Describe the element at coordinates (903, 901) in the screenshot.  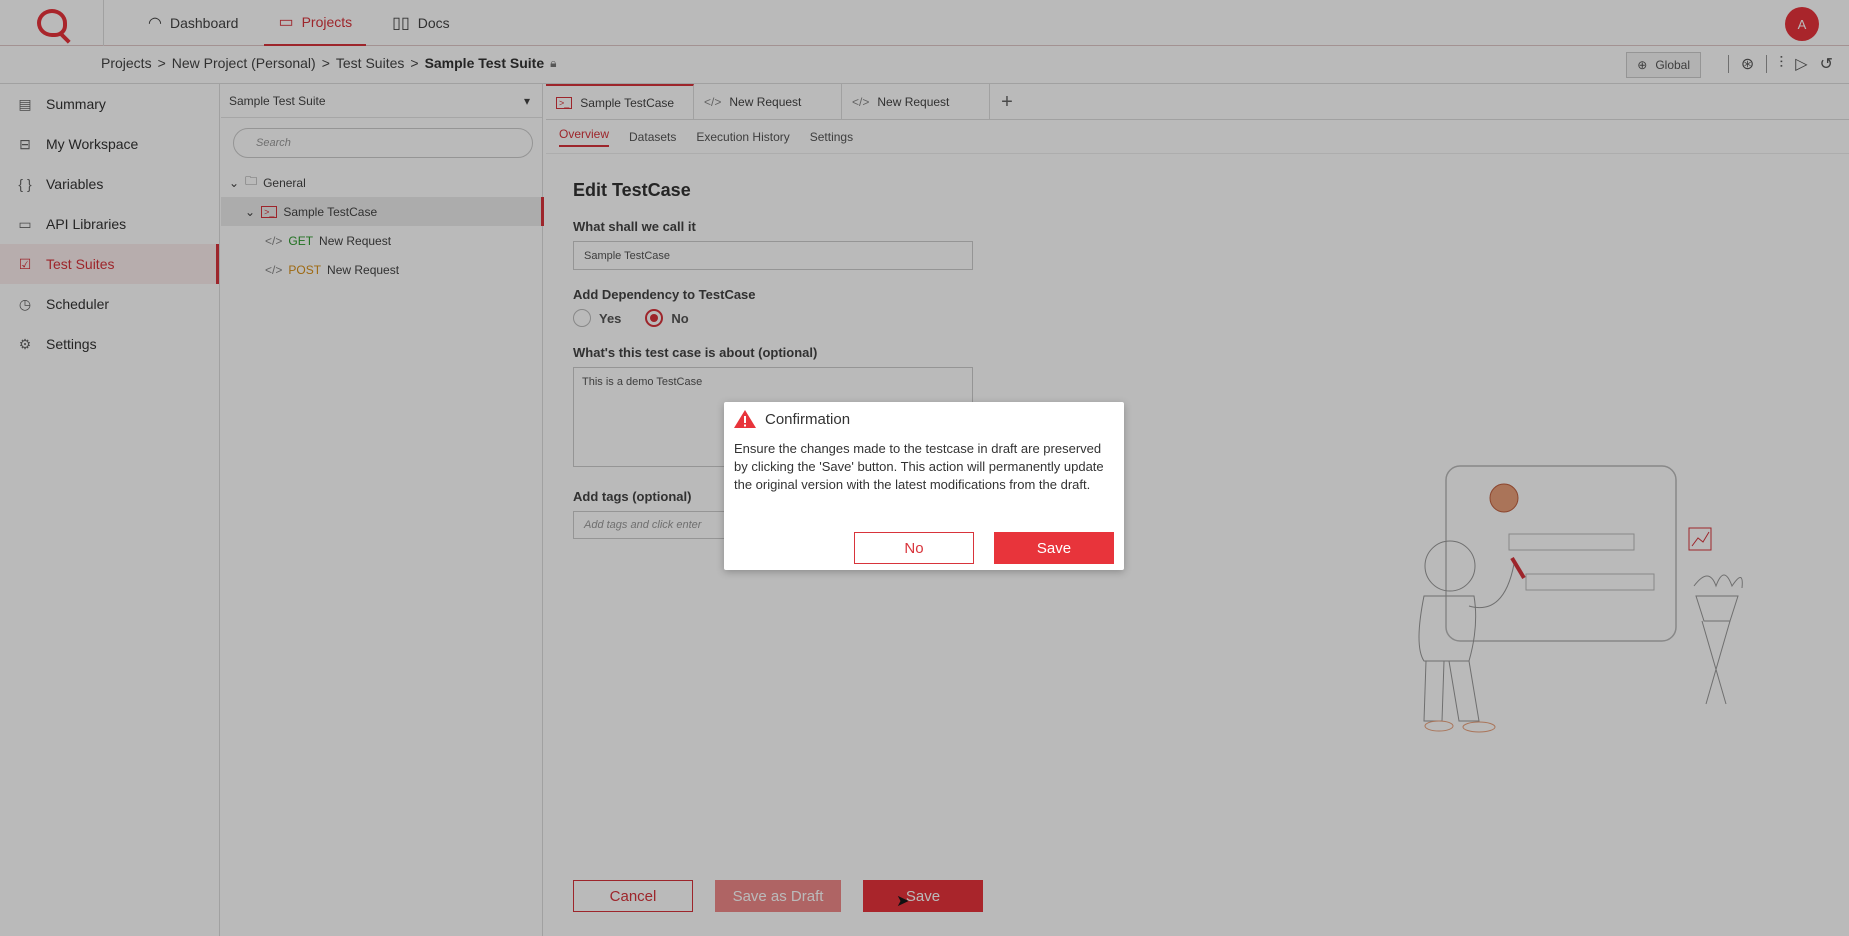
I see `mouse-cursor-icon: ➤` at that location.